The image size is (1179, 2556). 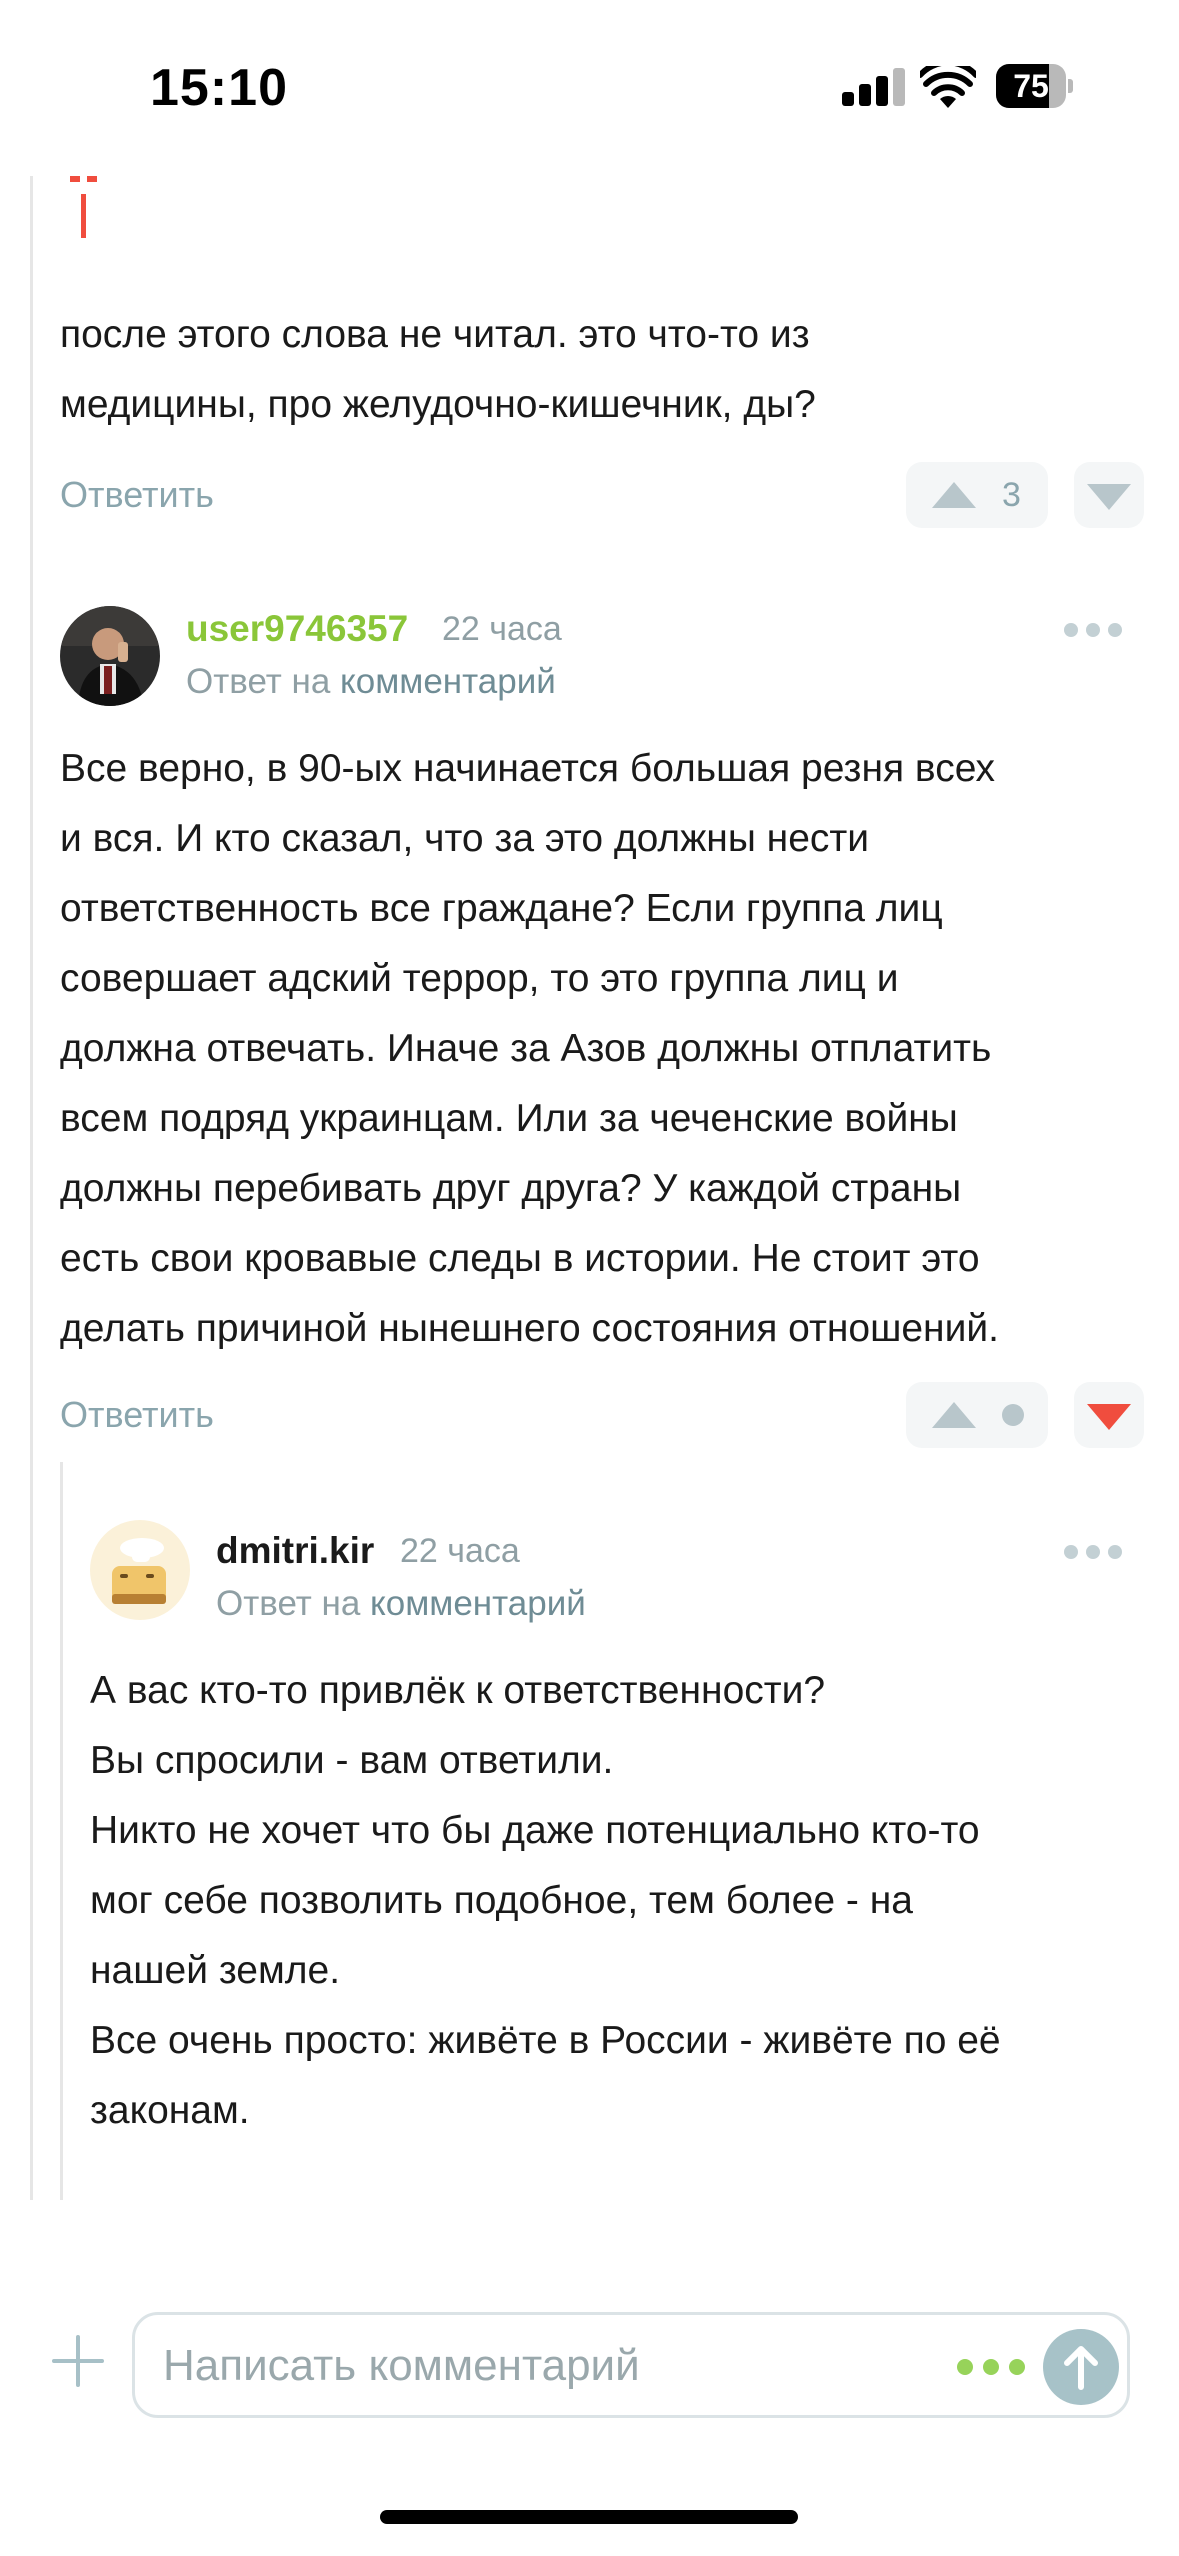 What do you see at coordinates (31, 1188) in the screenshot?
I see `thread-line` at bounding box center [31, 1188].